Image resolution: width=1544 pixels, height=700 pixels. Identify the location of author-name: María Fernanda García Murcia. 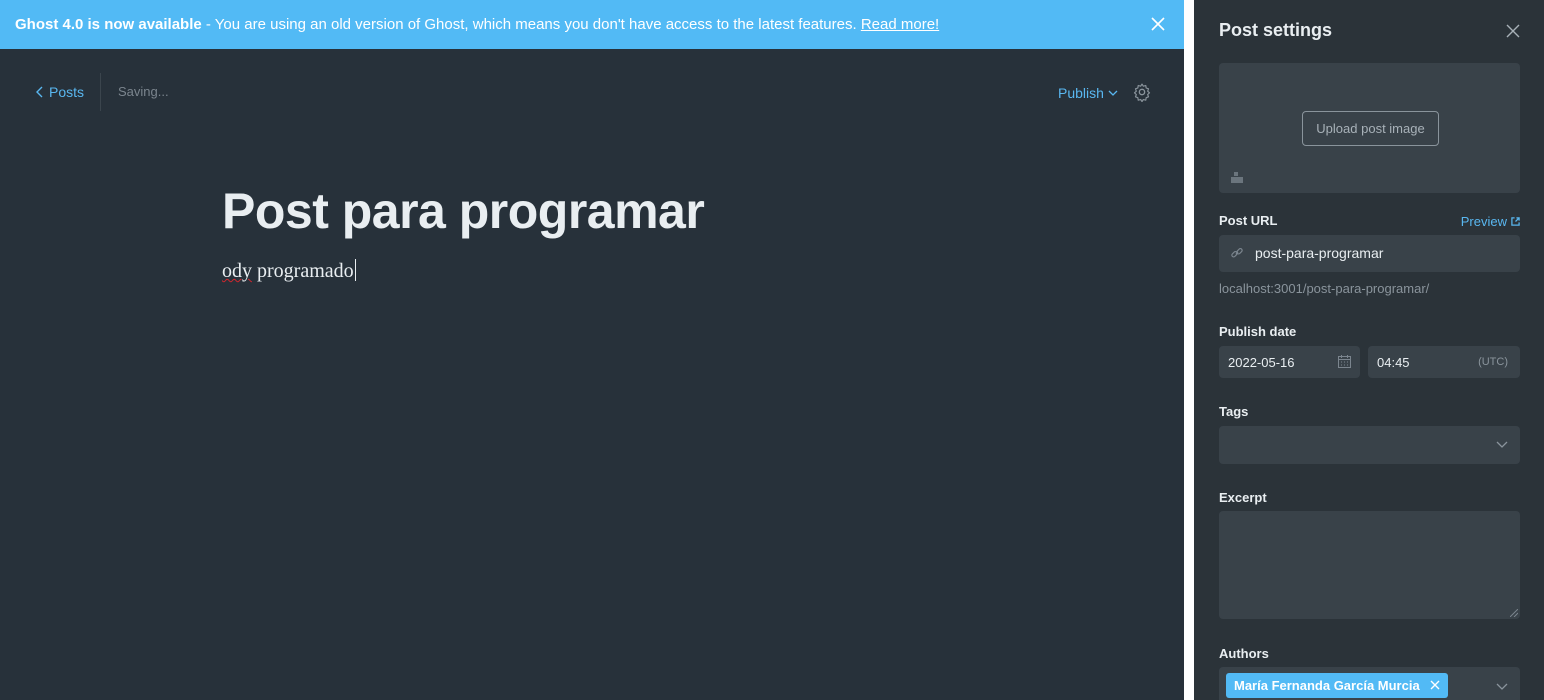
(1327, 685).